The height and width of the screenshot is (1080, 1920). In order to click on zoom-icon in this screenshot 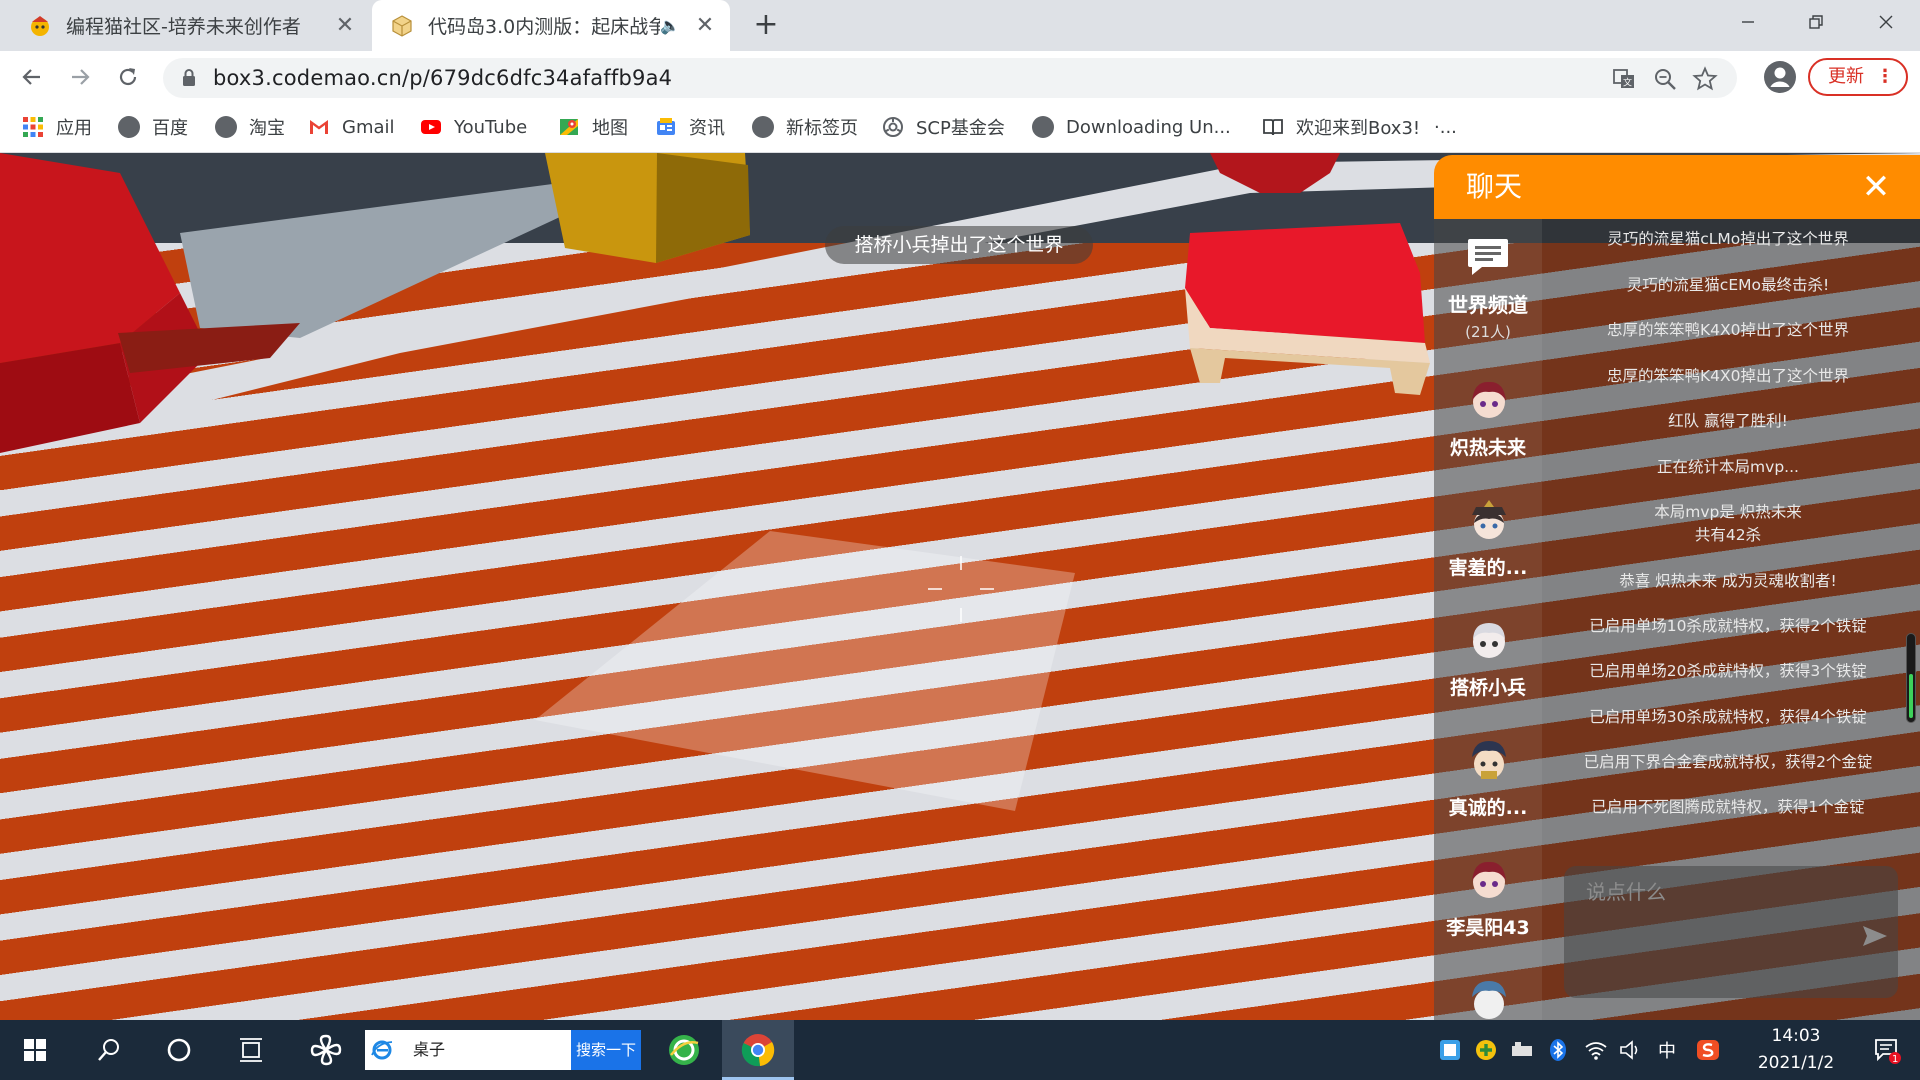, I will do `click(1665, 79)`.